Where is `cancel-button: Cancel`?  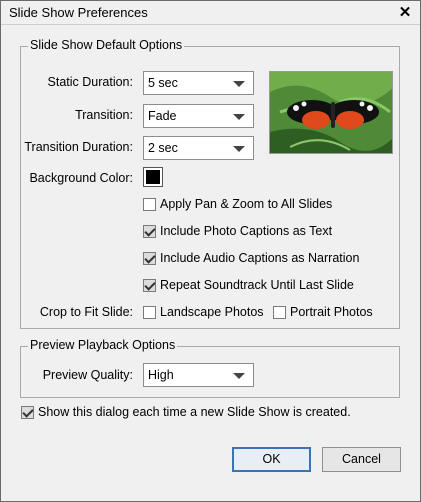
cancel-button: Cancel is located at coordinates (361, 459).